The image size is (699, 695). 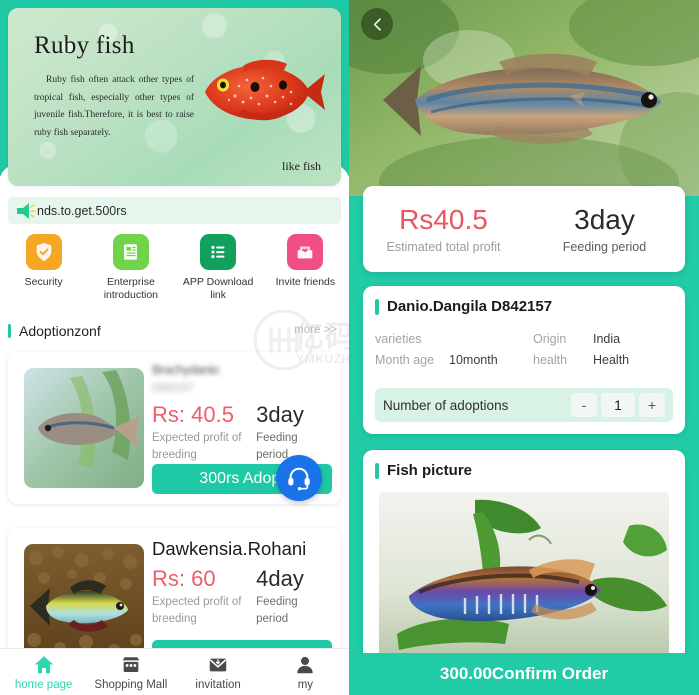 I want to click on chevron-left-icon, so click(x=377, y=24).